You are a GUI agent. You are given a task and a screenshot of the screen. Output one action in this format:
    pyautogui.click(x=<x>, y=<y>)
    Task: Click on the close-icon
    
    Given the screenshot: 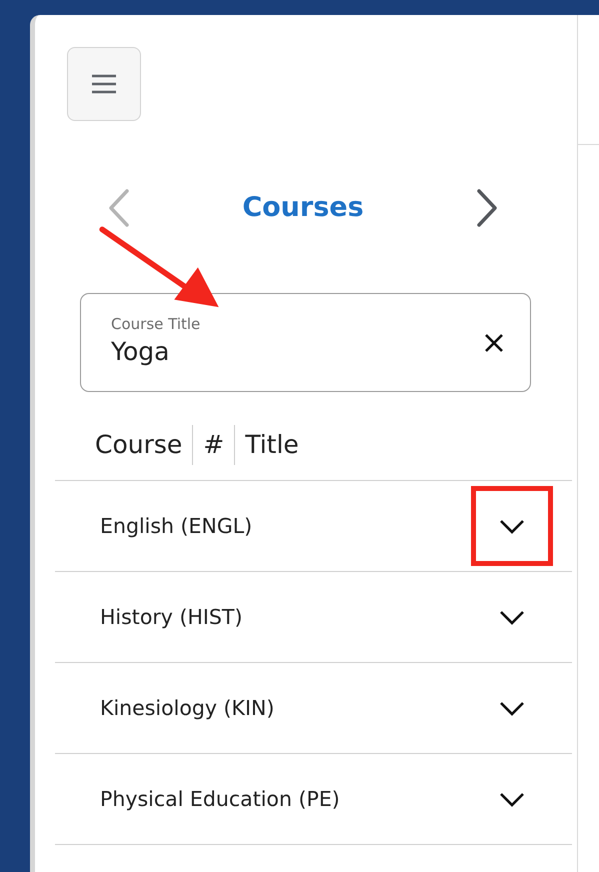 What is the action you would take?
    pyautogui.click(x=494, y=342)
    